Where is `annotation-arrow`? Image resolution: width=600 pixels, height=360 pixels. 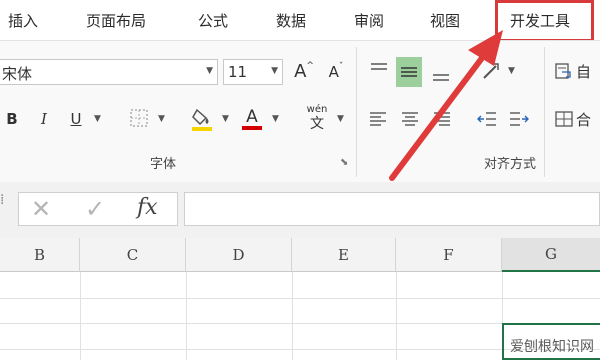
annotation-arrow is located at coordinates (446, 105).